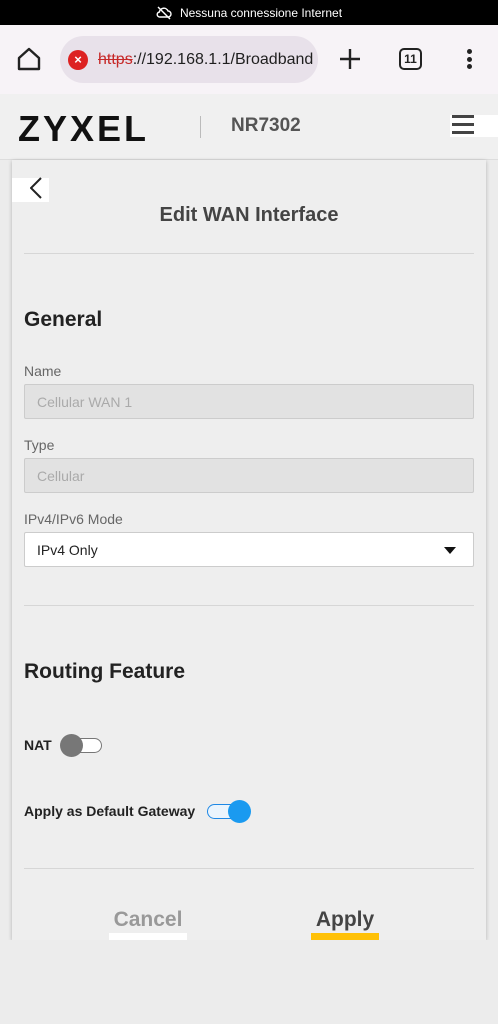 This screenshot has height=1024, width=498. I want to click on apply-button: Apply, so click(345, 924).